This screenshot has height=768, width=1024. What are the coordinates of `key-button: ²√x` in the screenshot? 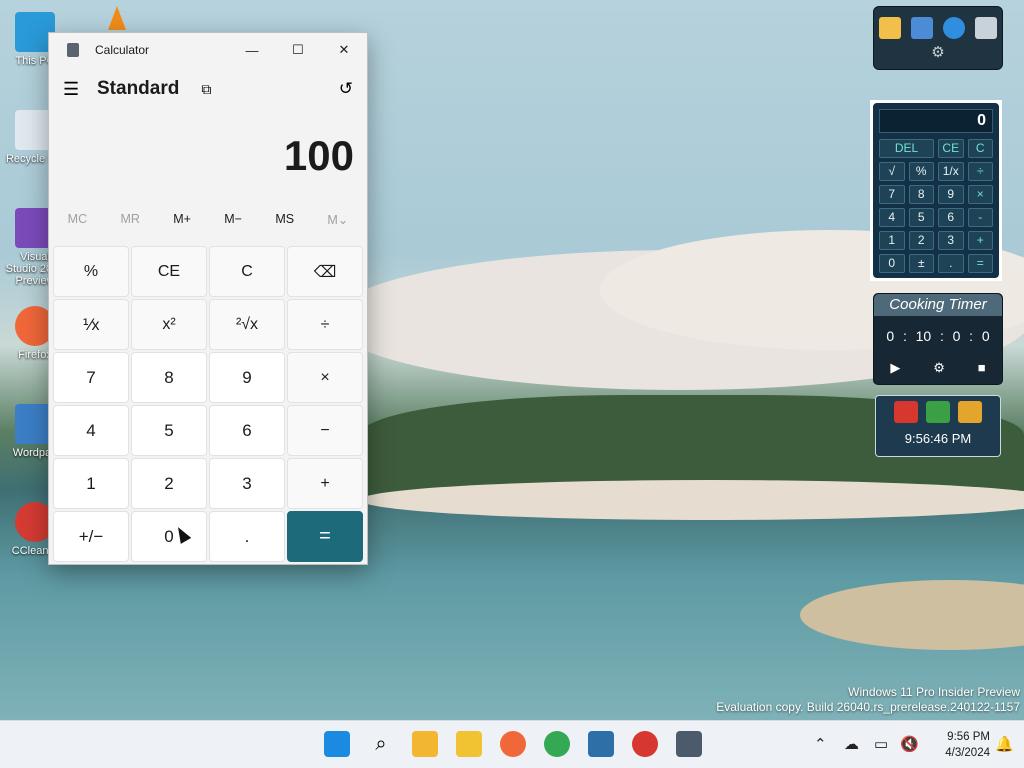 It's located at (247, 324).